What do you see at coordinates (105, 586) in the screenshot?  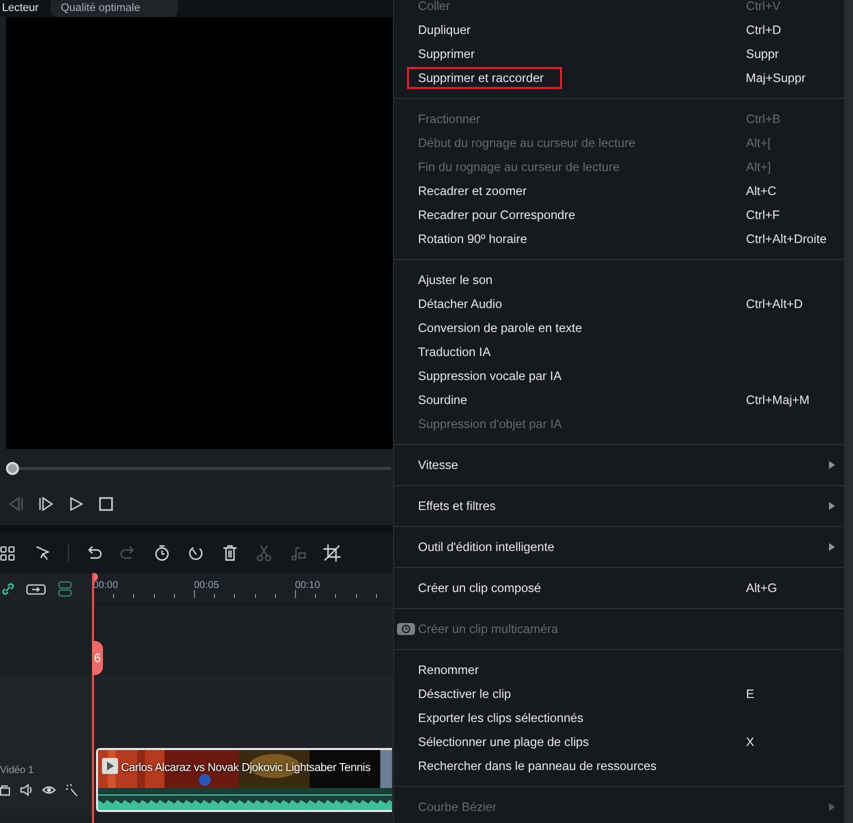 I see `time-label: 00:00` at bounding box center [105, 586].